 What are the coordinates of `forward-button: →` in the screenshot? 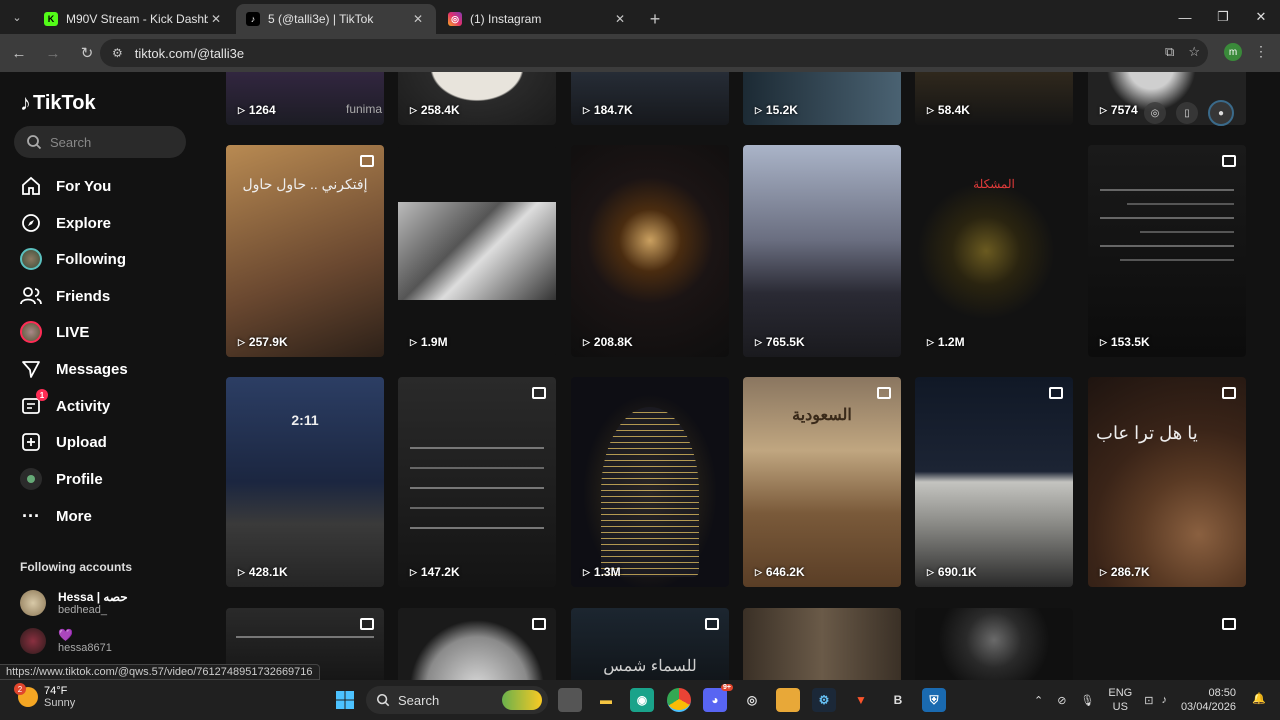 It's located at (53, 53).